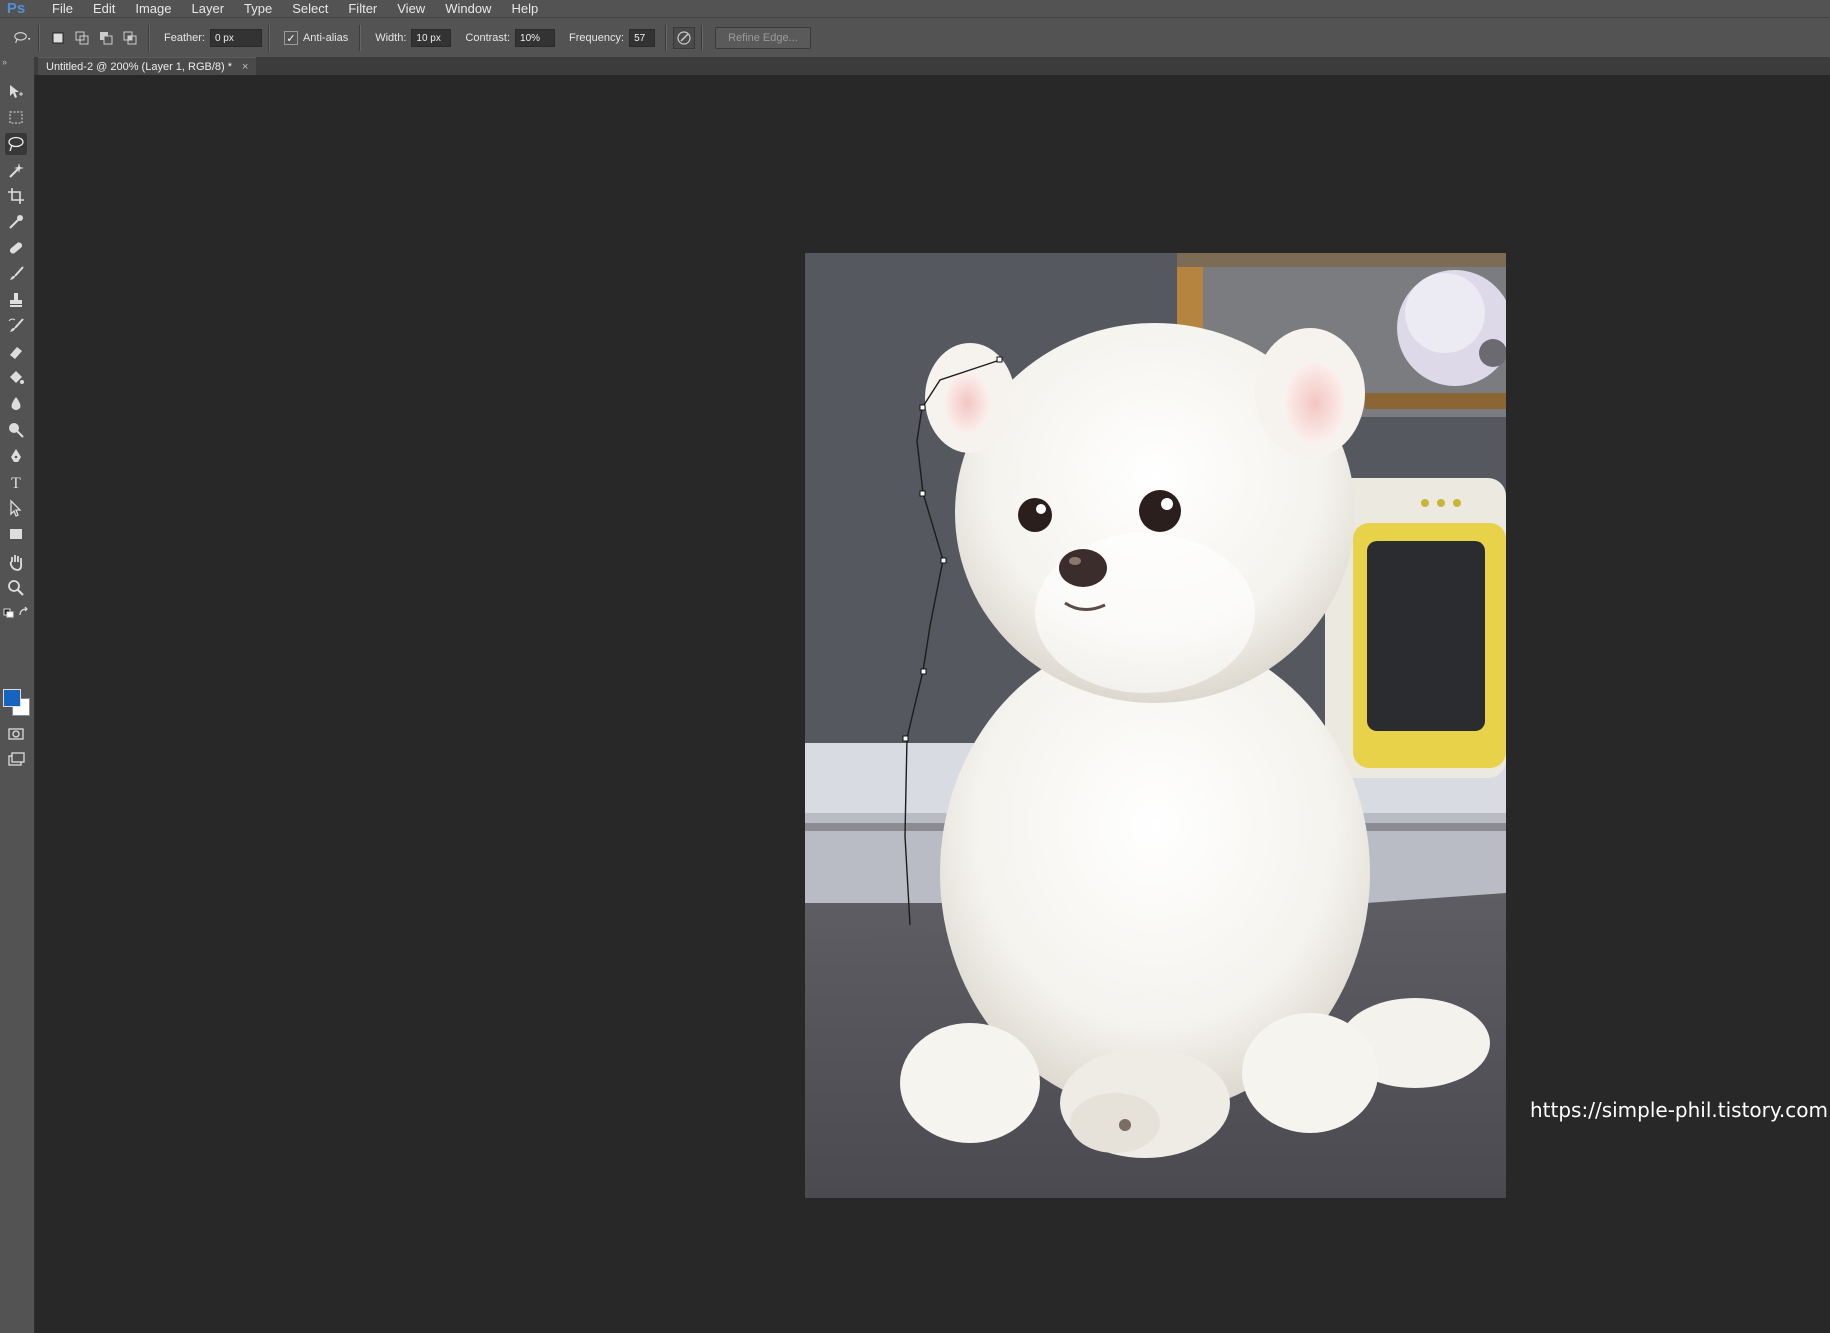  I want to click on menu-select: Select, so click(310, 8).